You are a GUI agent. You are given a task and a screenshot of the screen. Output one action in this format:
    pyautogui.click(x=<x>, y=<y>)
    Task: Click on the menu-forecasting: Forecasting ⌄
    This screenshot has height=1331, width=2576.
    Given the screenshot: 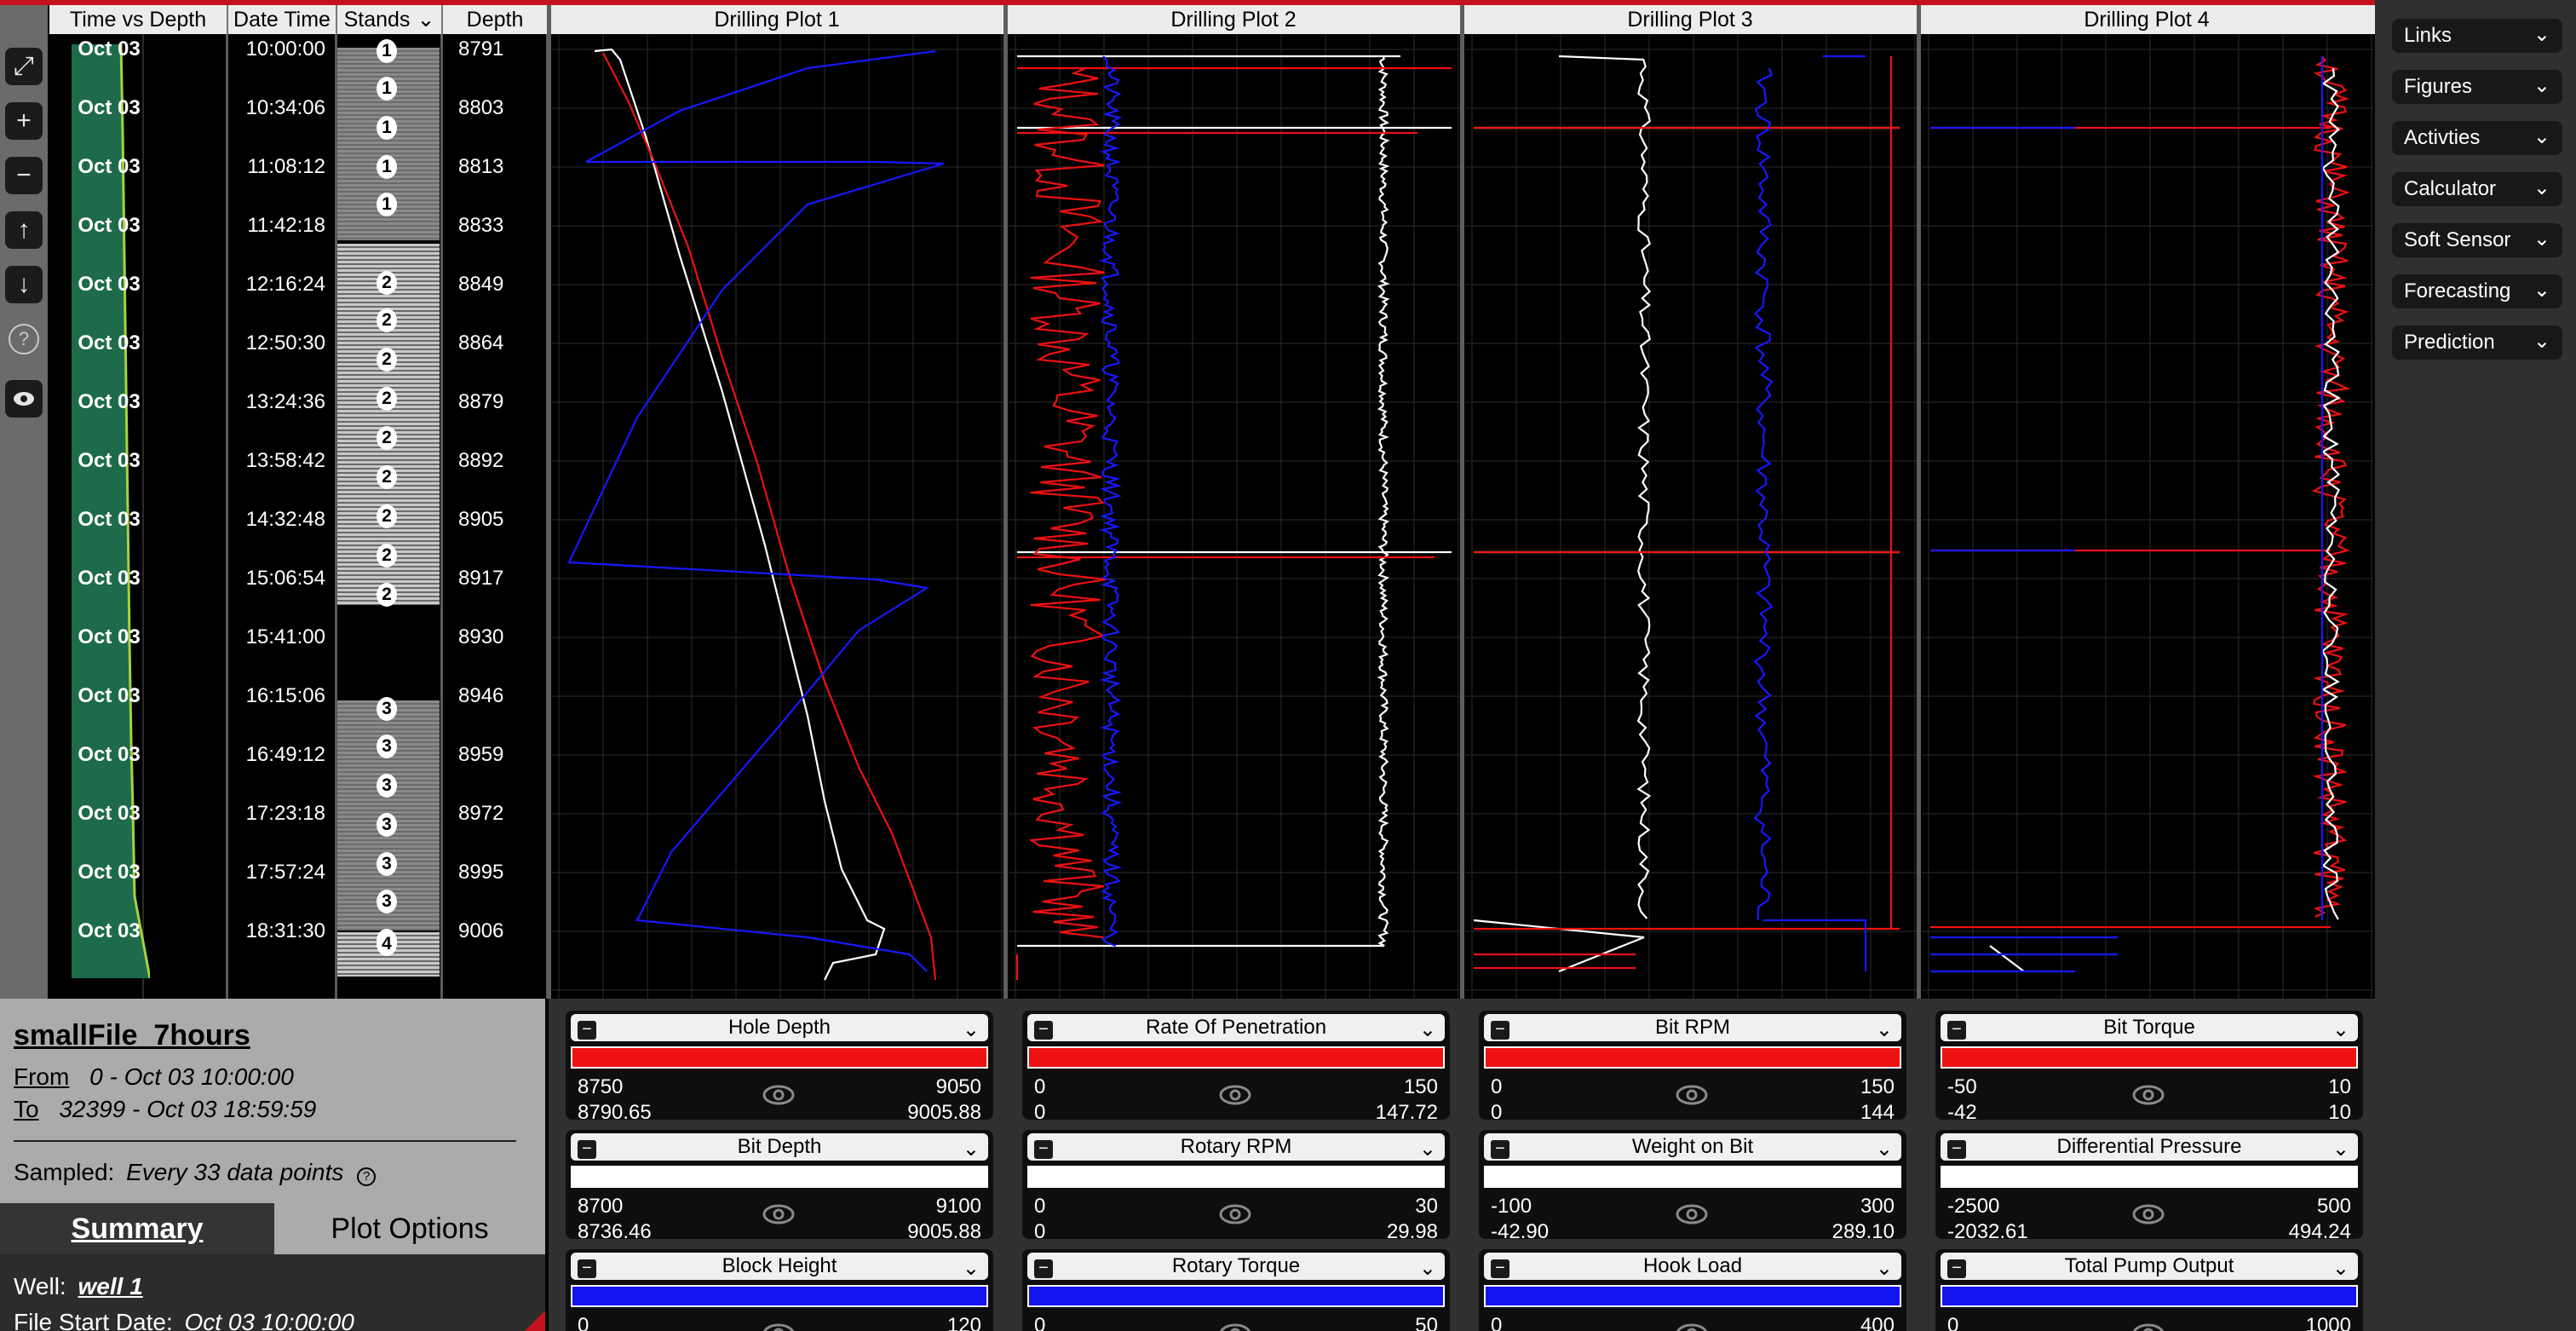 What is the action you would take?
    pyautogui.click(x=2477, y=291)
    